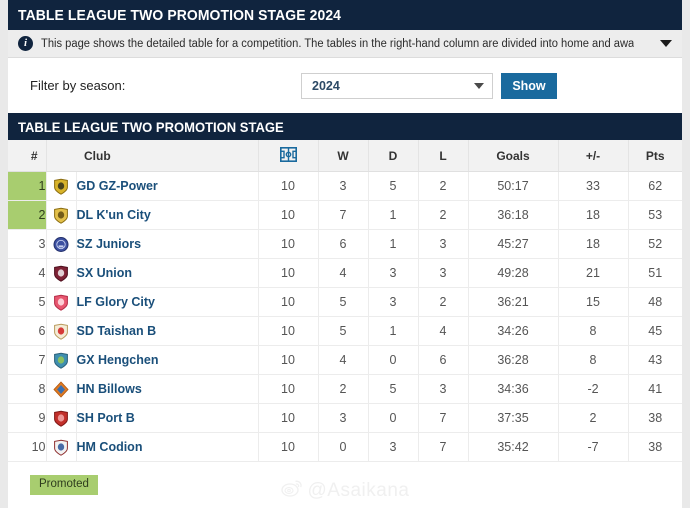  I want to click on cell-club: GD GZ-Power, so click(167, 186).